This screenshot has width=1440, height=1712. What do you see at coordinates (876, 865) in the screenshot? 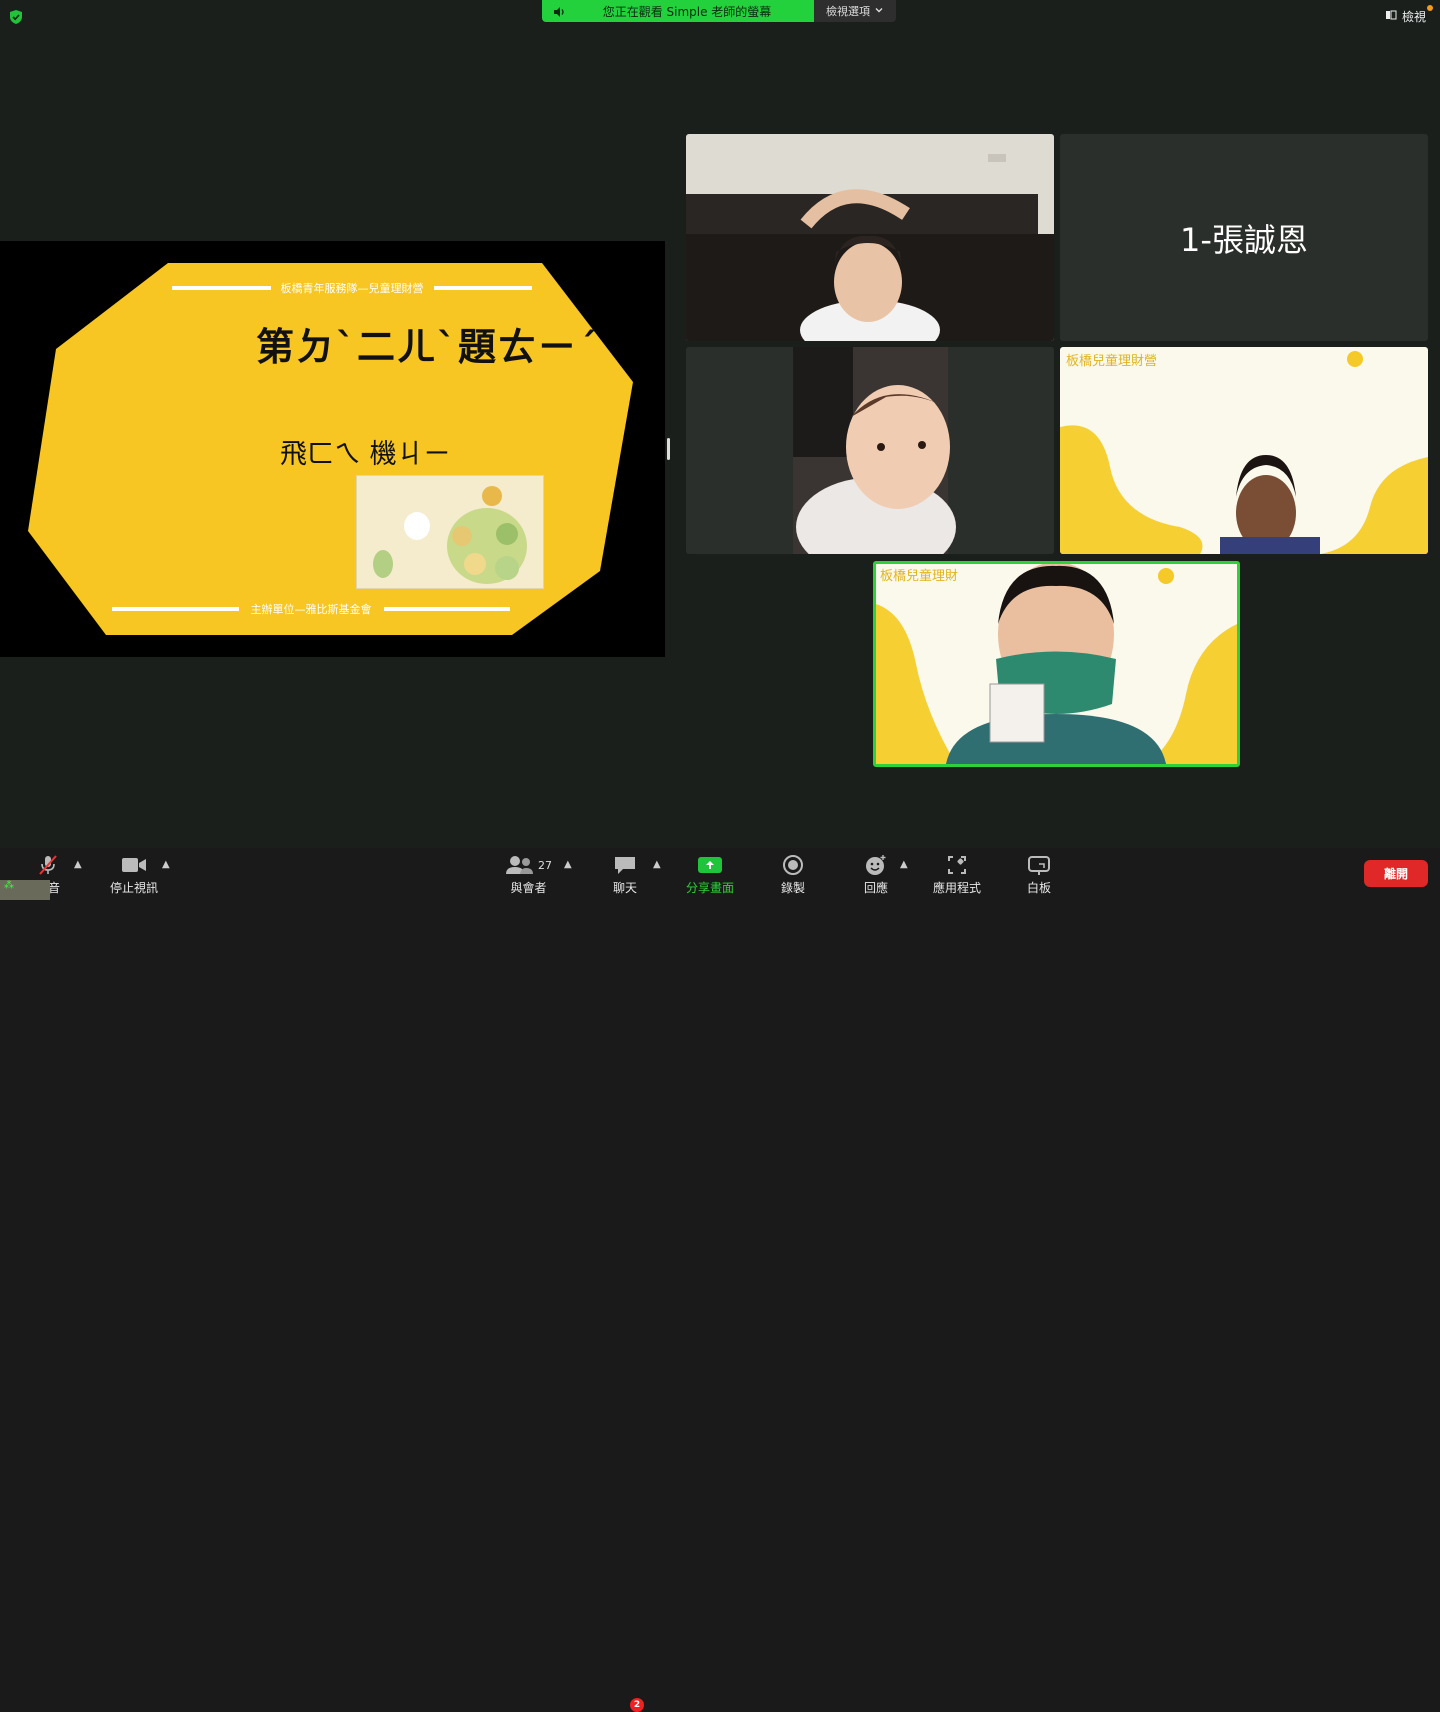
I see `emoji-icon` at bounding box center [876, 865].